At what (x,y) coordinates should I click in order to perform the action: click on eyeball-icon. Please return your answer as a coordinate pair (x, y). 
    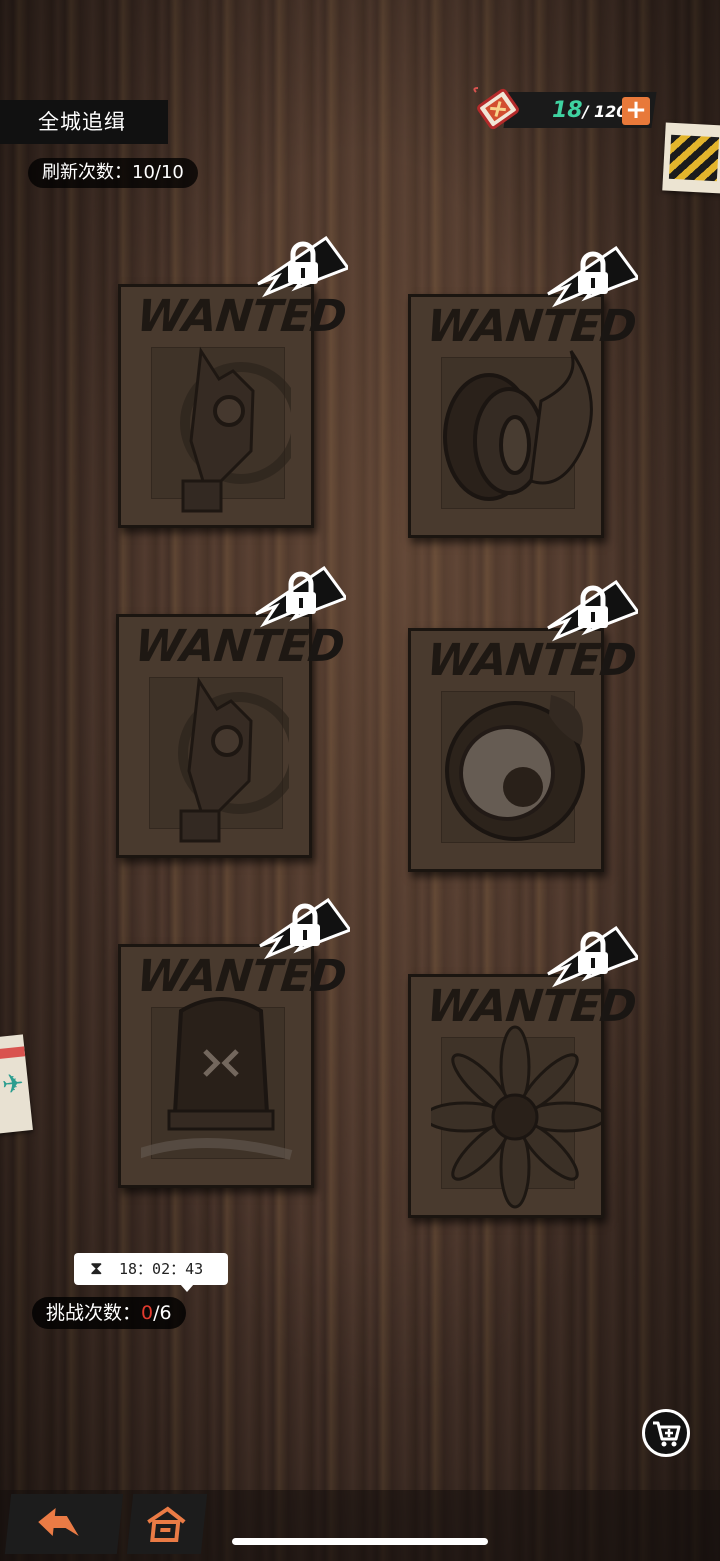
    Looking at the image, I should click on (515, 768).